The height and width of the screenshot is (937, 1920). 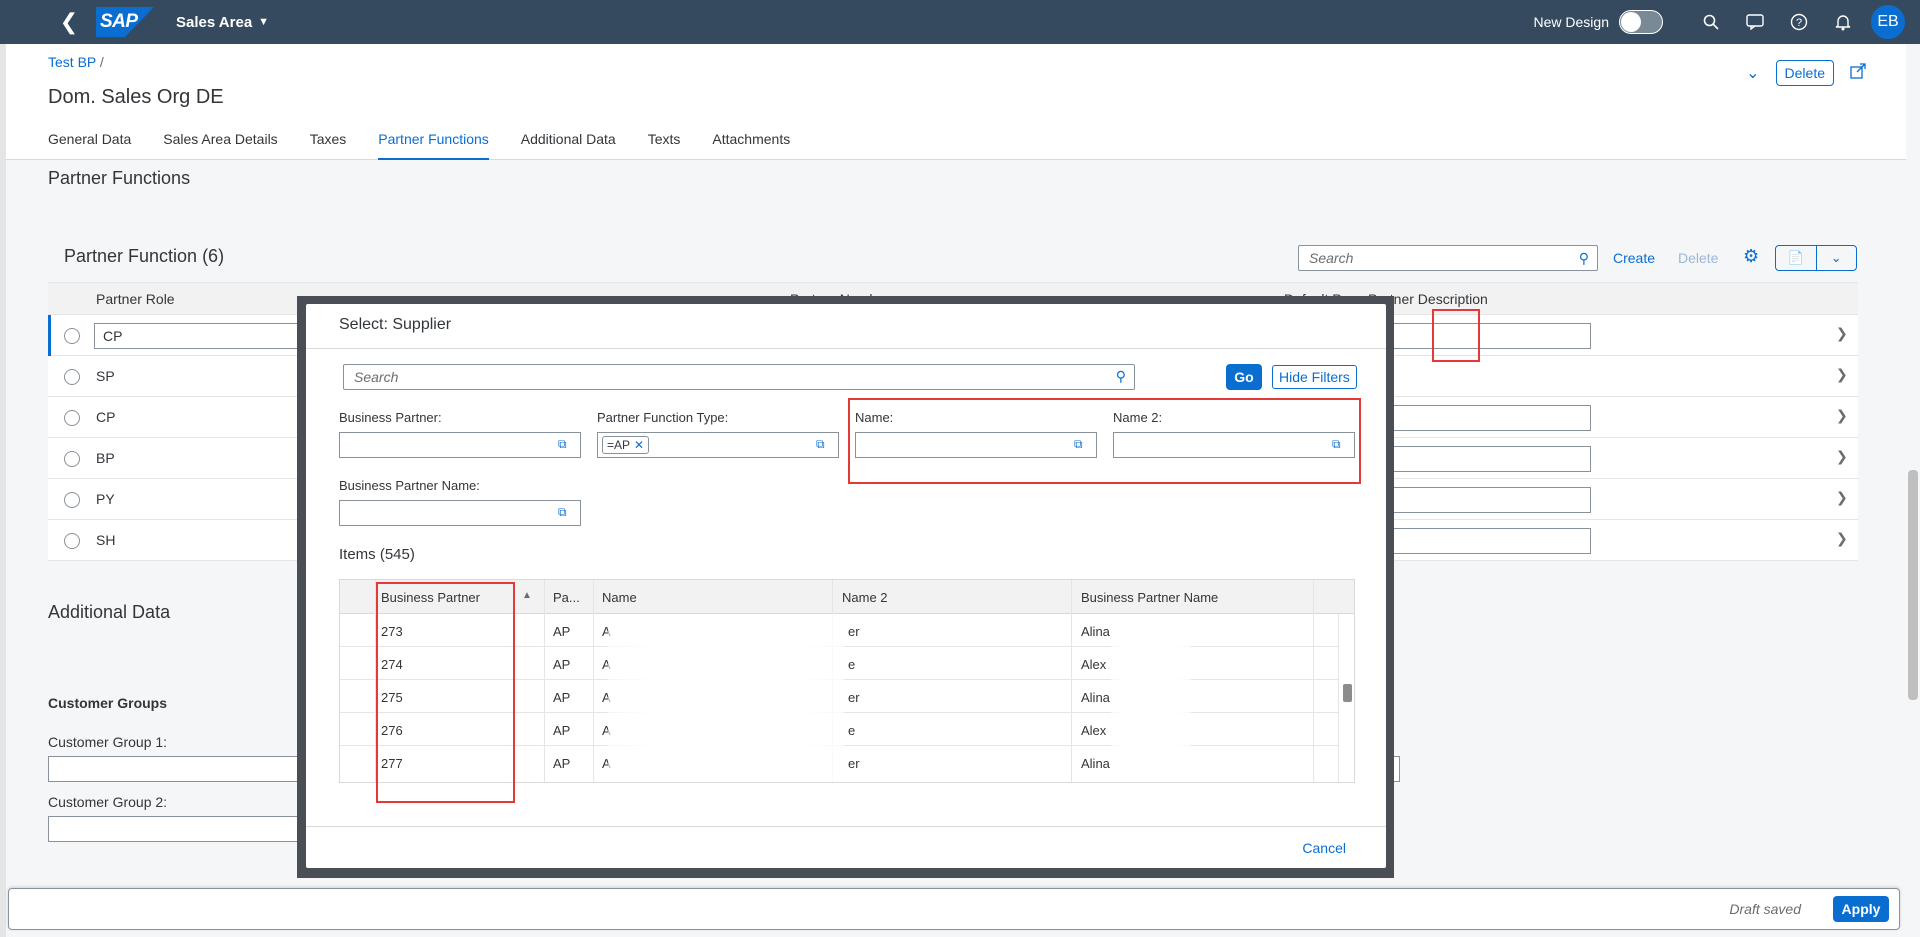 I want to click on items-title: Items (545), so click(x=377, y=554).